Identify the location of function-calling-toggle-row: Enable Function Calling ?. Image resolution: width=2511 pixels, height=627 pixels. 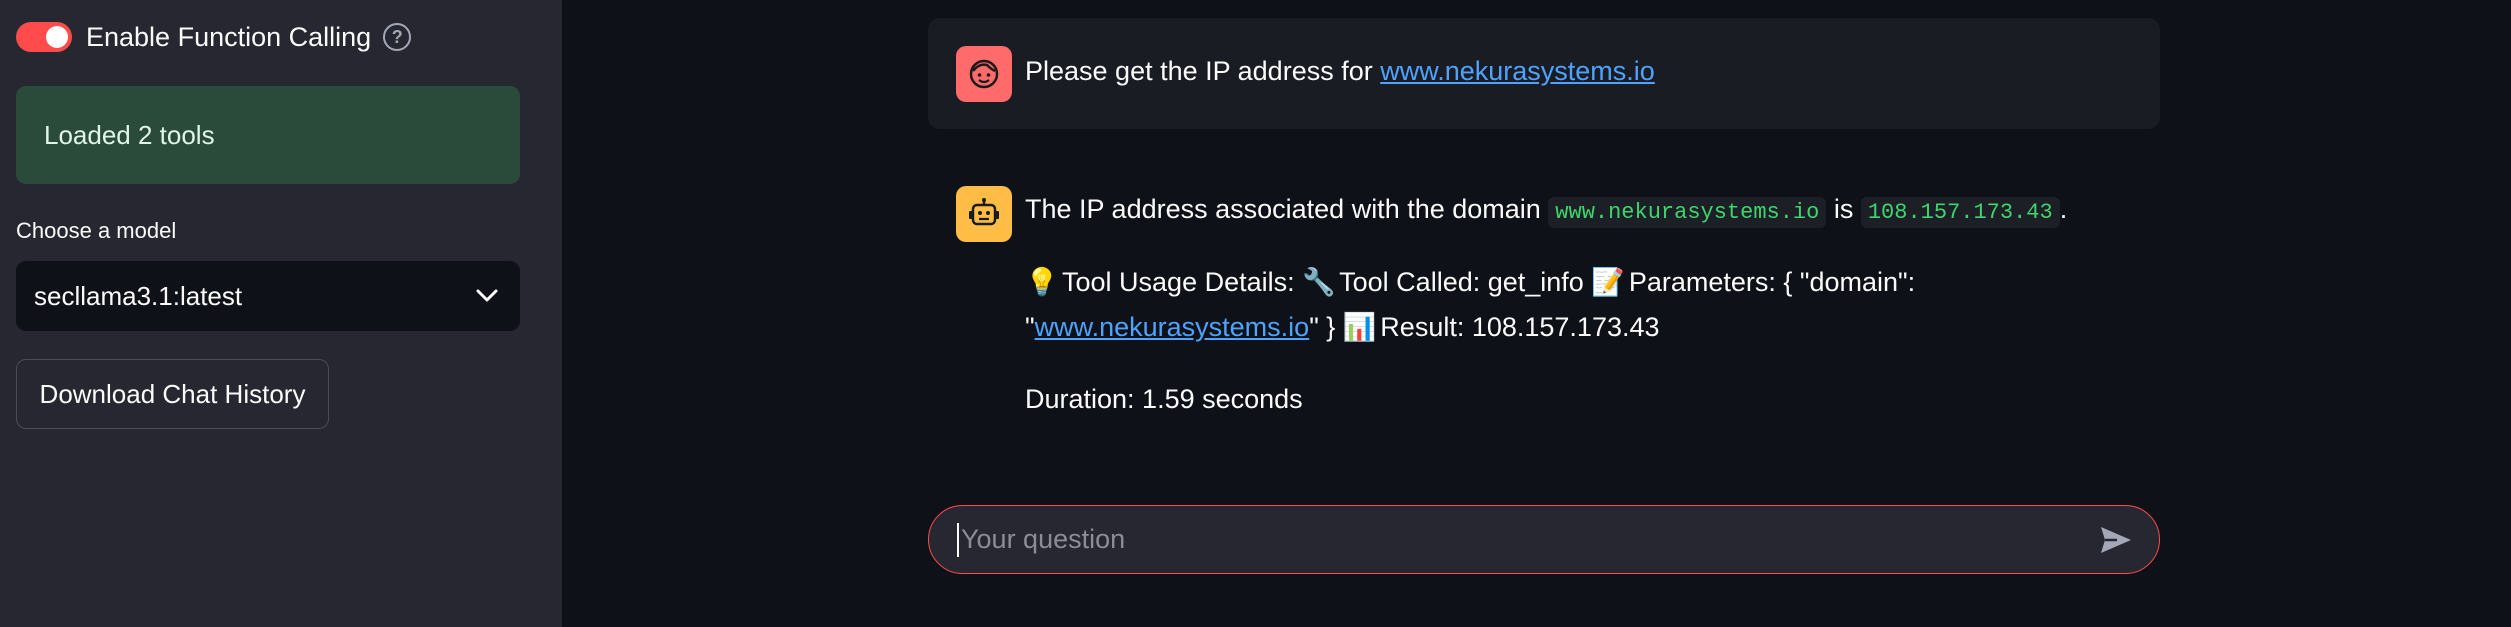
(214, 37).